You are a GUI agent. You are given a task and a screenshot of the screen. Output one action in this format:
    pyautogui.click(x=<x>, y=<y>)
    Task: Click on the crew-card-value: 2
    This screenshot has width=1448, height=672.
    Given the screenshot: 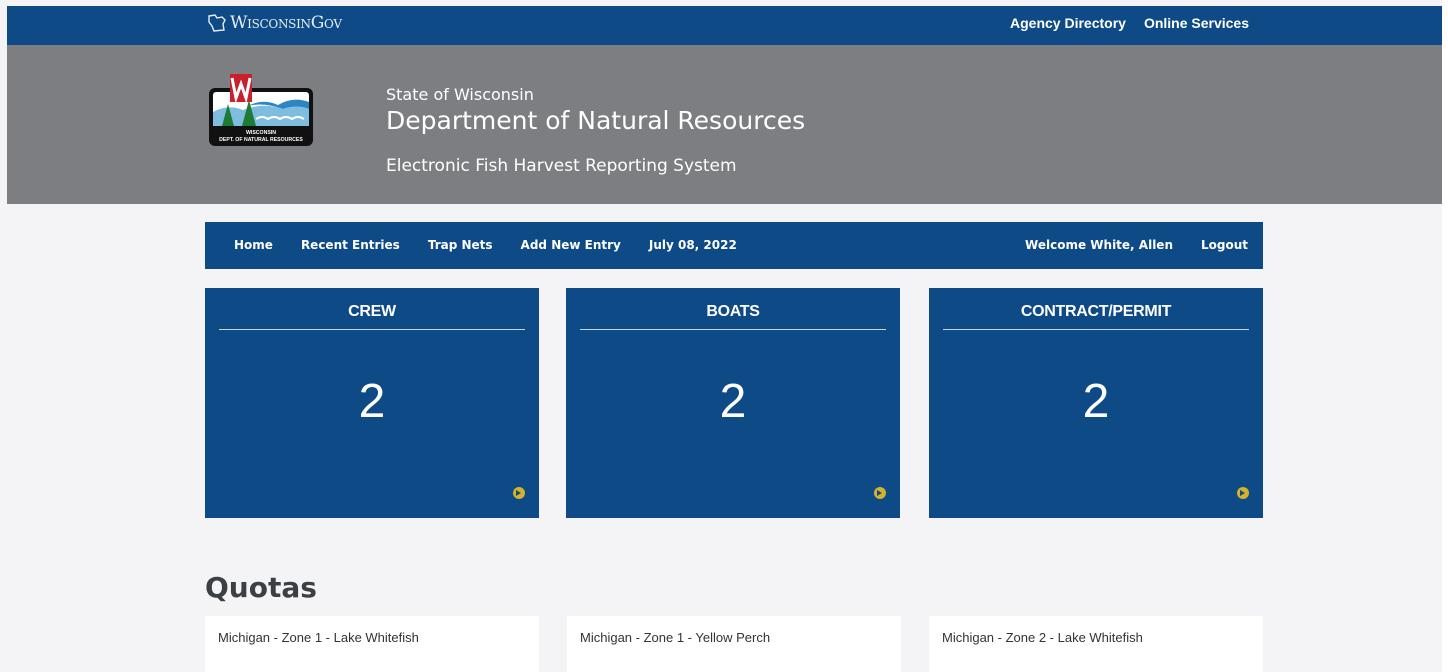 What is the action you would take?
    pyautogui.click(x=372, y=401)
    